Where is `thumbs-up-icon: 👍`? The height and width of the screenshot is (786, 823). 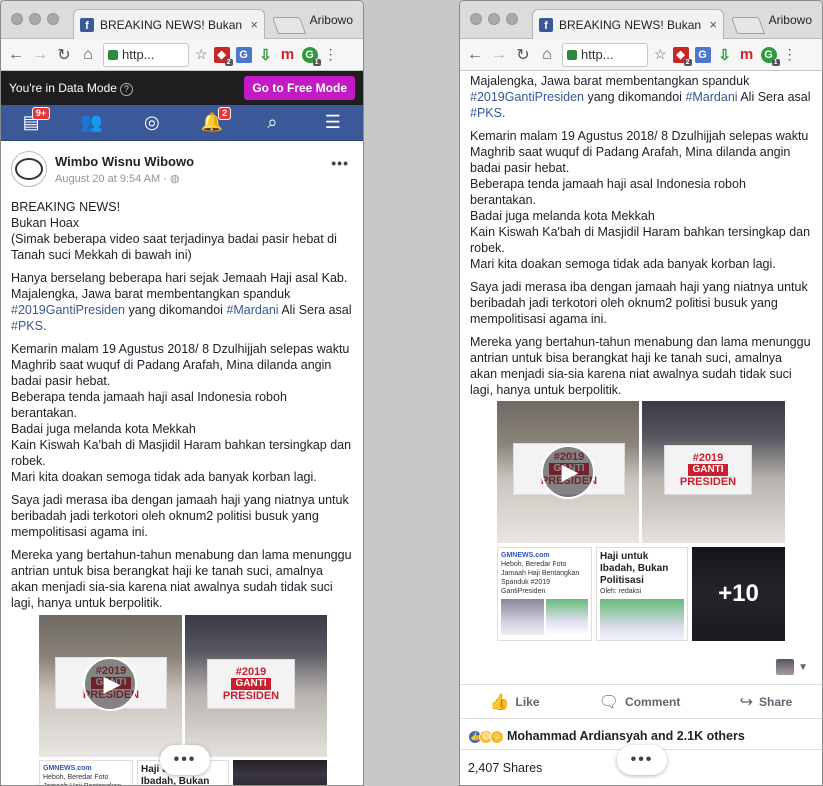 thumbs-up-icon: 👍 is located at coordinates (499, 702).